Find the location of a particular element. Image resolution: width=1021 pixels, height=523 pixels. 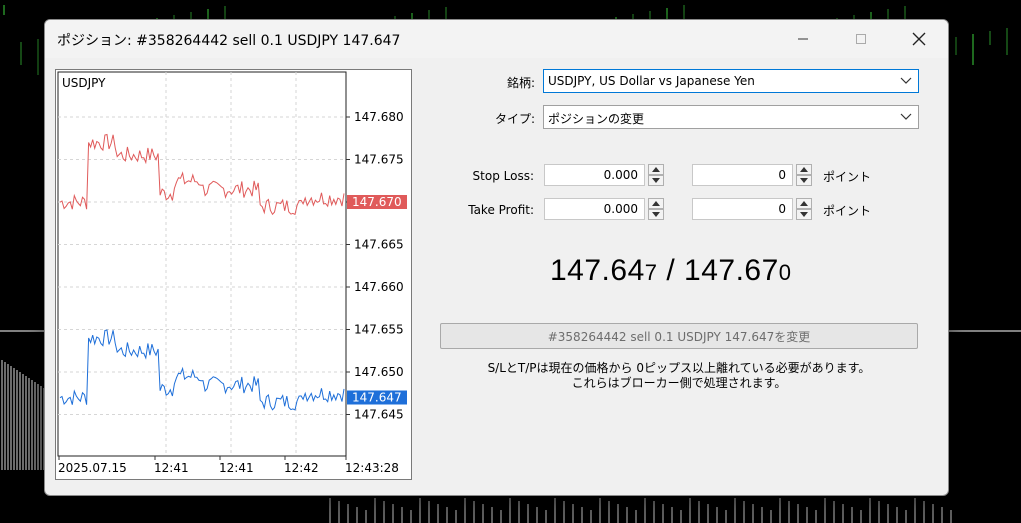

stop-loss-points-value: 0 is located at coordinates (782, 175).